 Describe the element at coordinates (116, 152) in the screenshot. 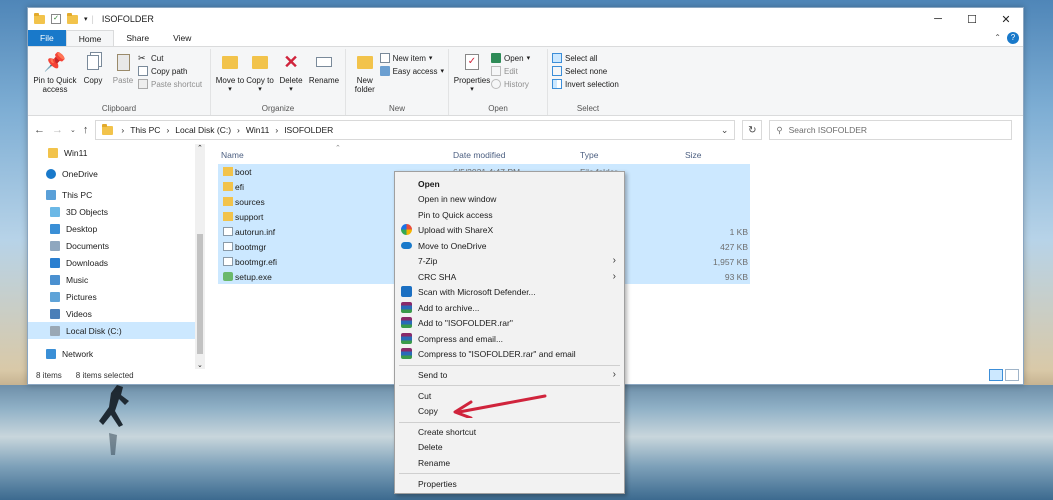

I see `nav-item-win11: Win11` at that location.